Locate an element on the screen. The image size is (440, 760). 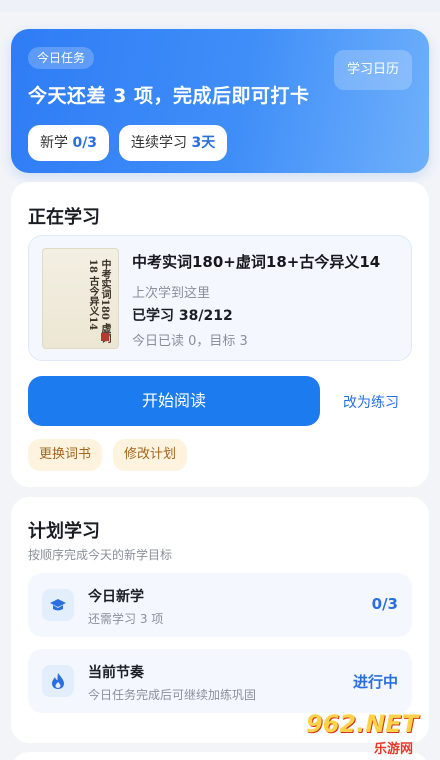
plan-row-new-learn: 今日新学 还需学习 3 项 0/3 is located at coordinates (220, 605).